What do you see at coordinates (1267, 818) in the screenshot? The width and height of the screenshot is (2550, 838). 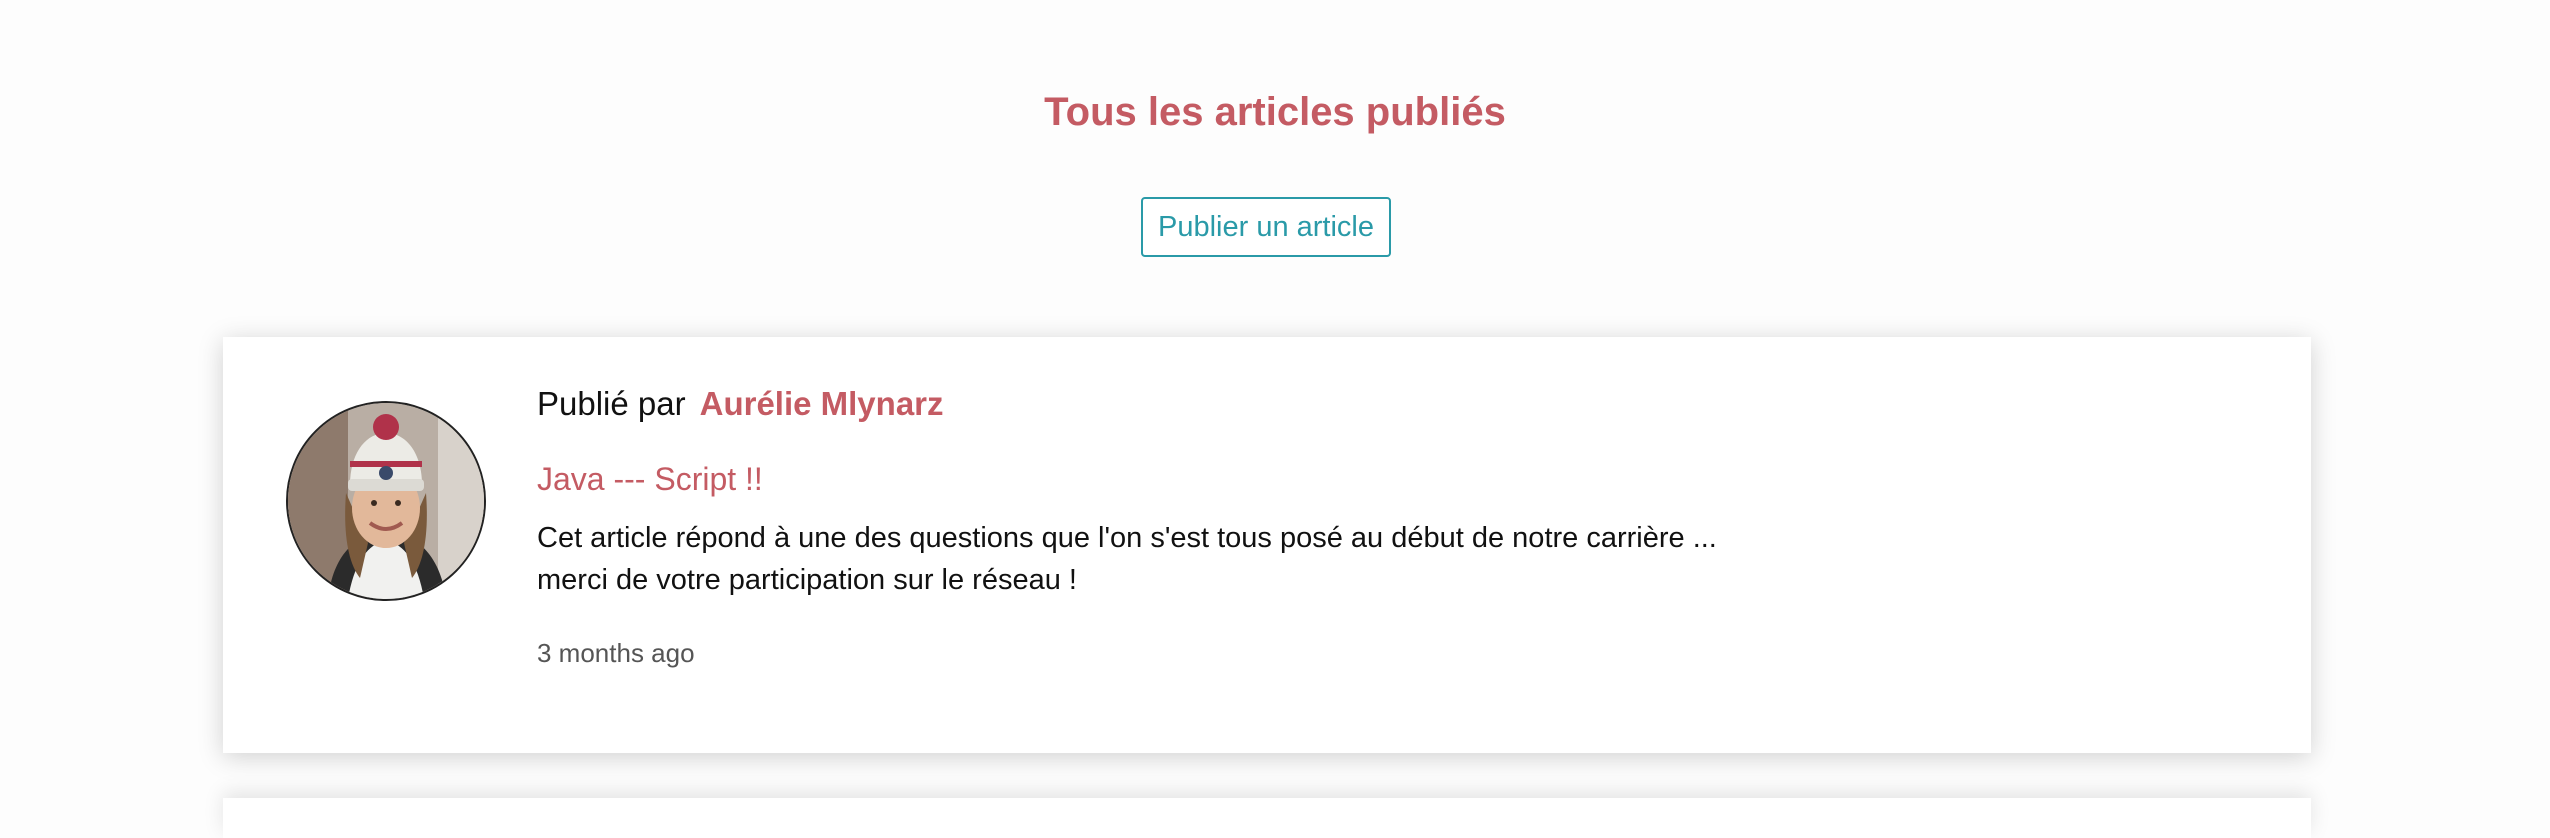 I see `next-article-card` at bounding box center [1267, 818].